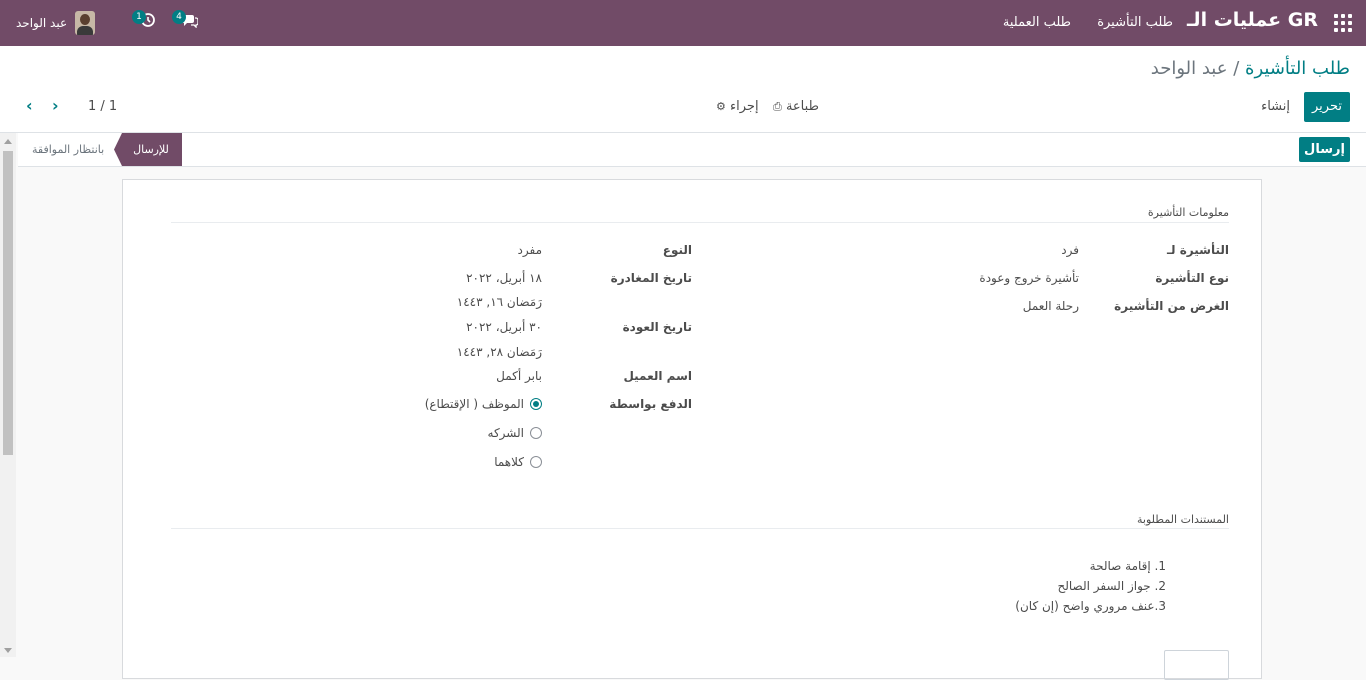  I want to click on departure-hijri-value: رَمَضان ١٦, ١٤٤٣, so click(499, 302).